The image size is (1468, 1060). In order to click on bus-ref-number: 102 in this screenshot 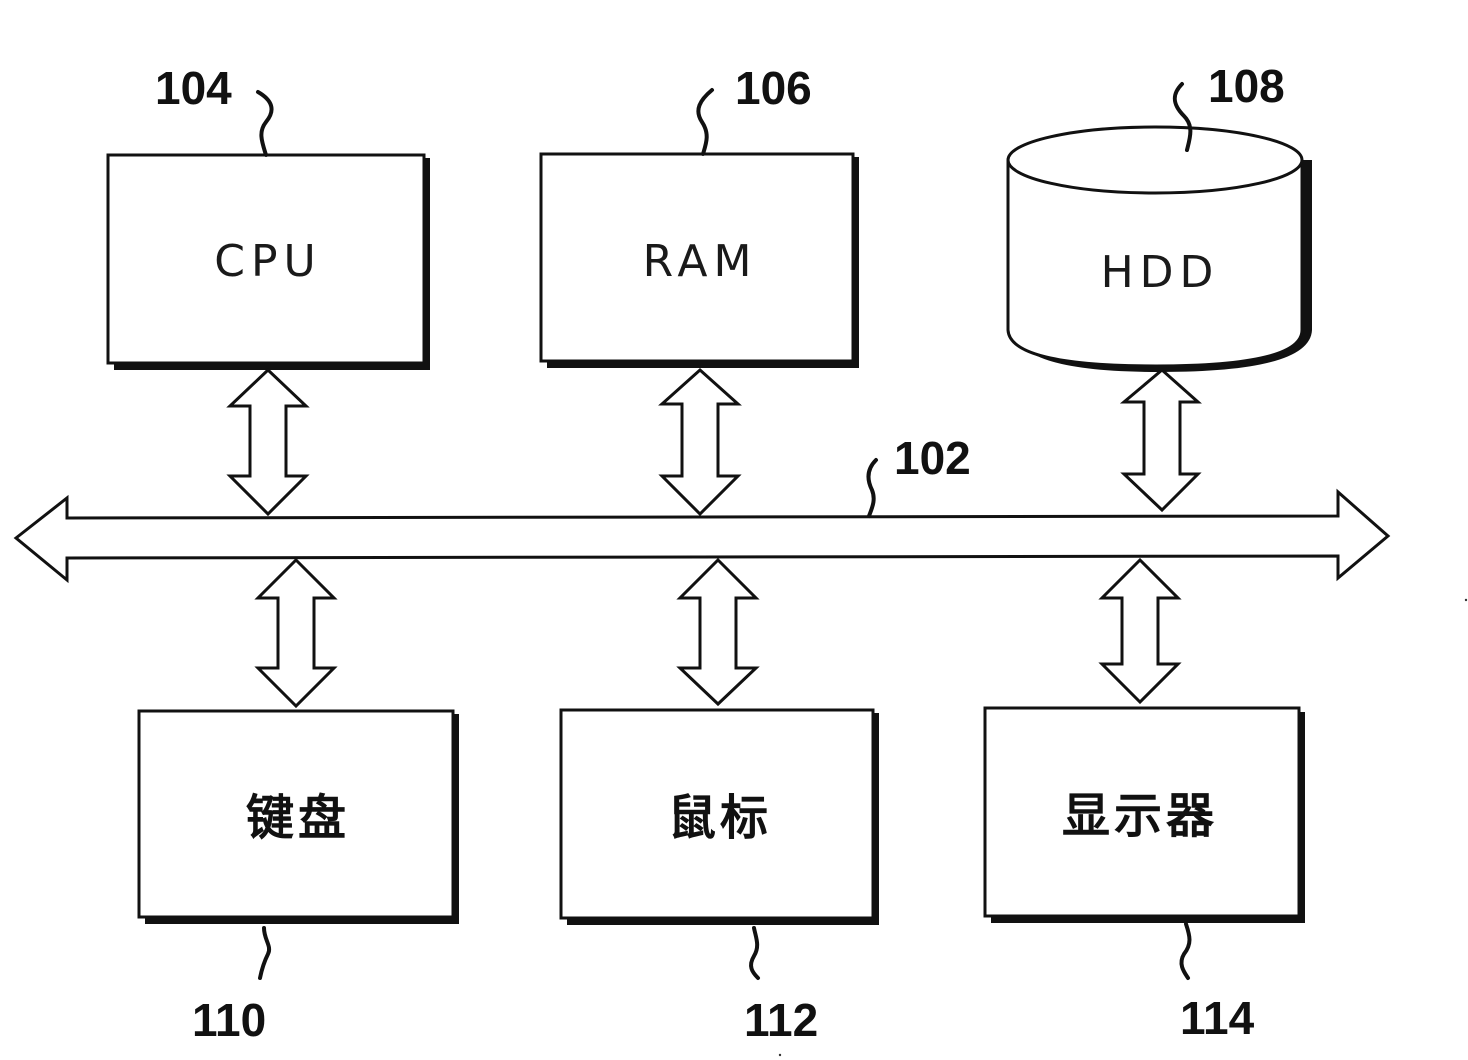, I will do `click(932, 458)`.